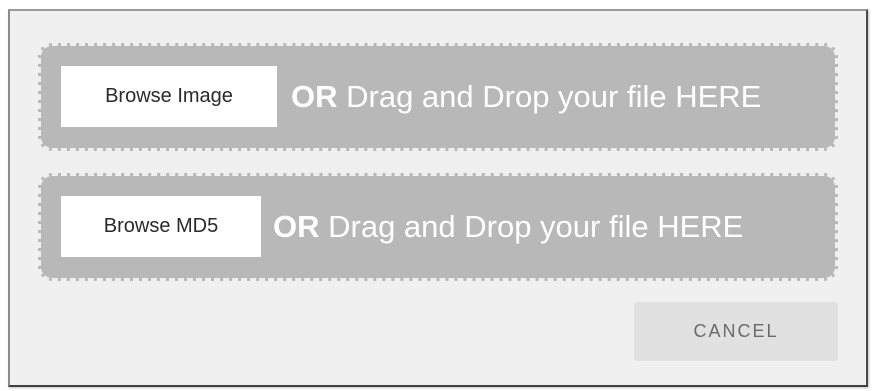 This screenshot has width=872, height=391. What do you see at coordinates (161, 226) in the screenshot?
I see `browse-md5-button: Browse MD5` at bounding box center [161, 226].